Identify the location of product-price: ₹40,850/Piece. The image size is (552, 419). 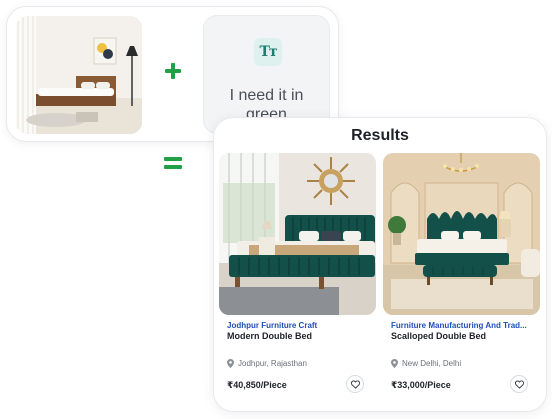
(257, 385).